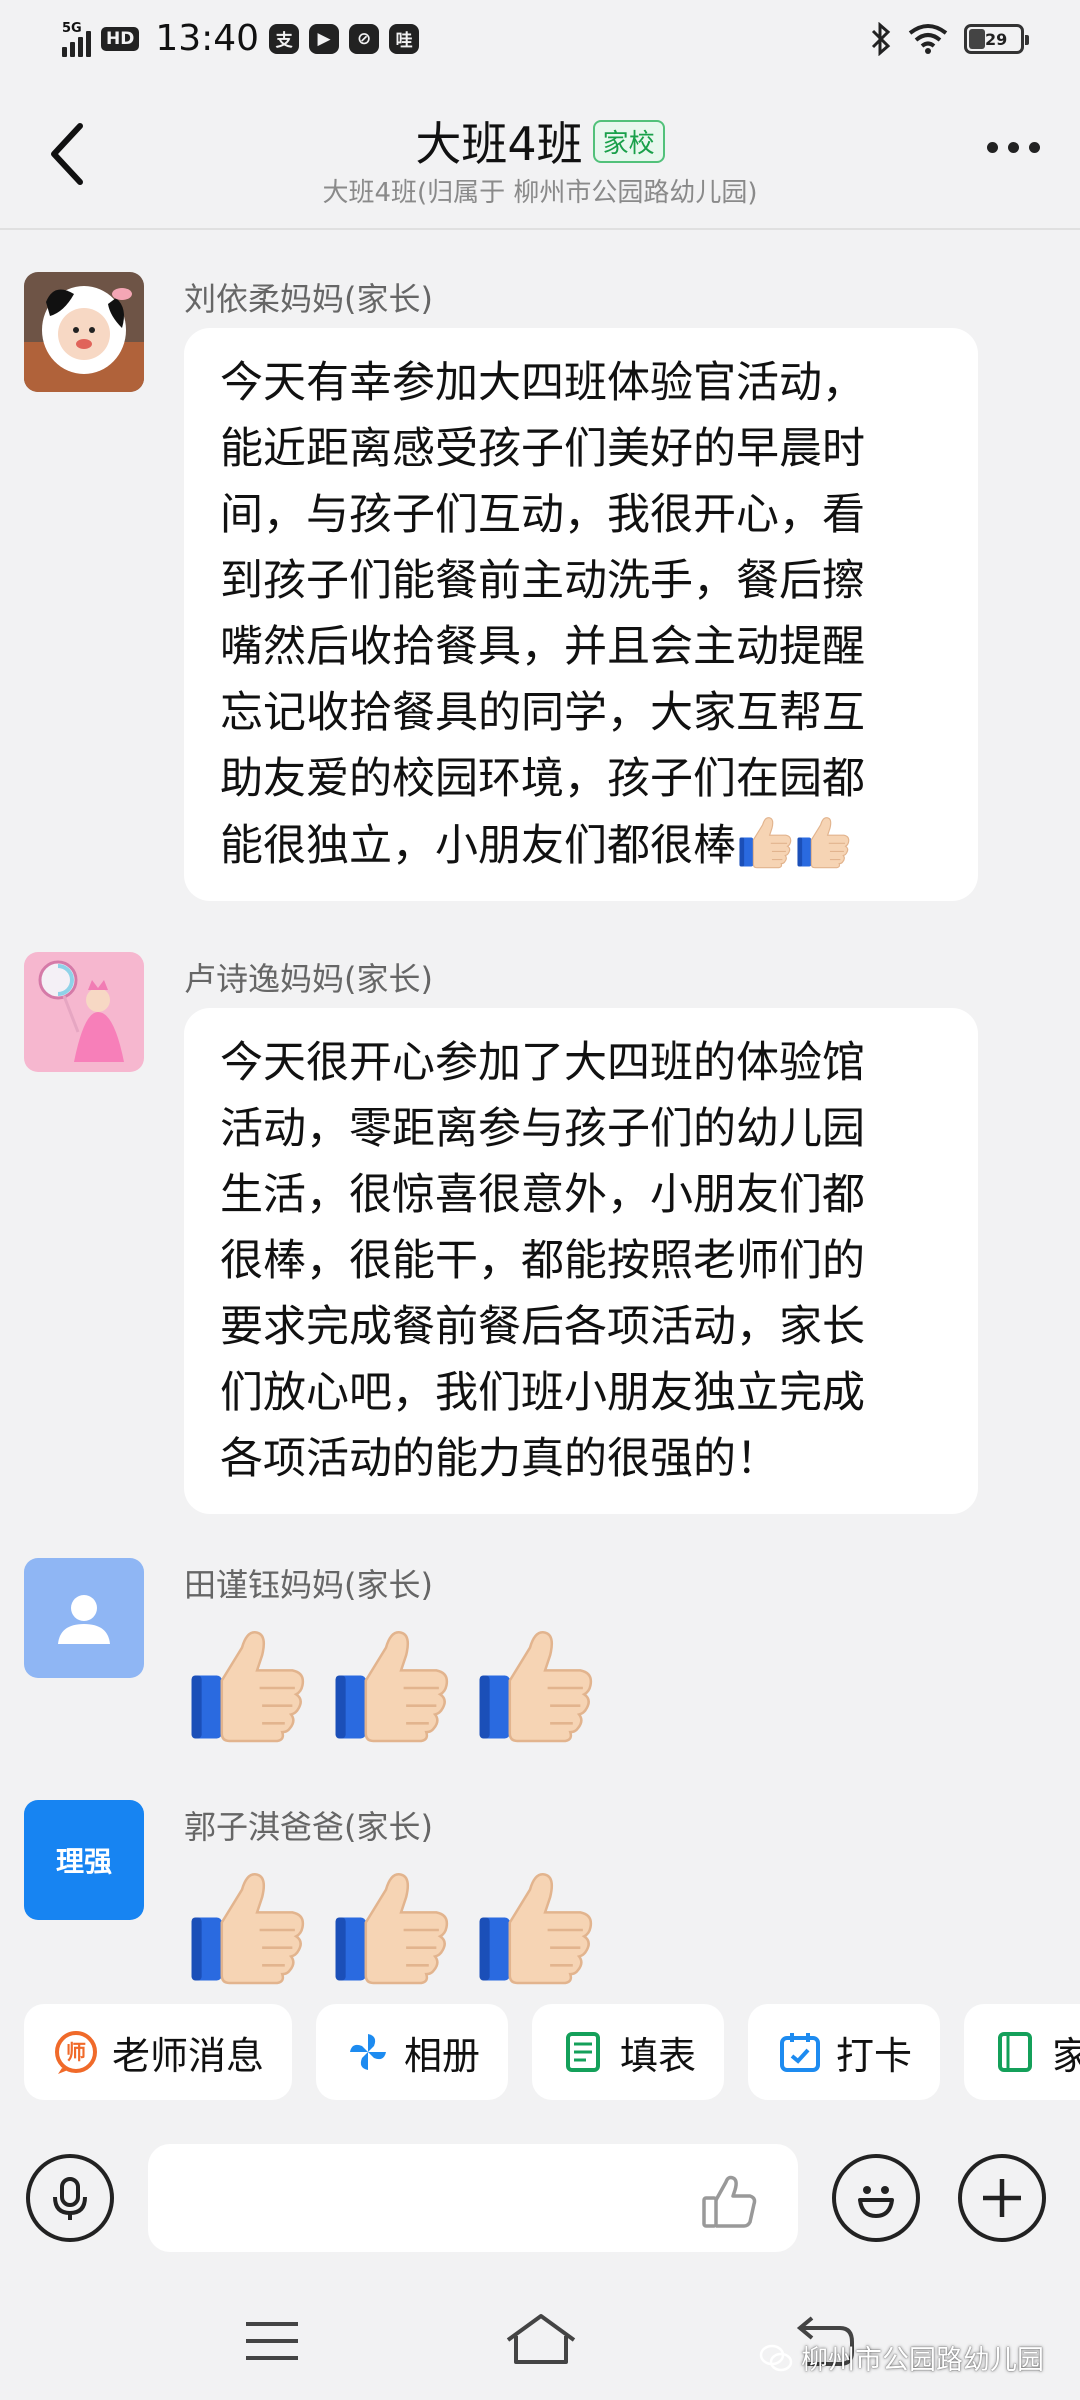 The height and width of the screenshot is (2400, 1080). What do you see at coordinates (730, 2202) in the screenshot?
I see `like-outline-icon` at bounding box center [730, 2202].